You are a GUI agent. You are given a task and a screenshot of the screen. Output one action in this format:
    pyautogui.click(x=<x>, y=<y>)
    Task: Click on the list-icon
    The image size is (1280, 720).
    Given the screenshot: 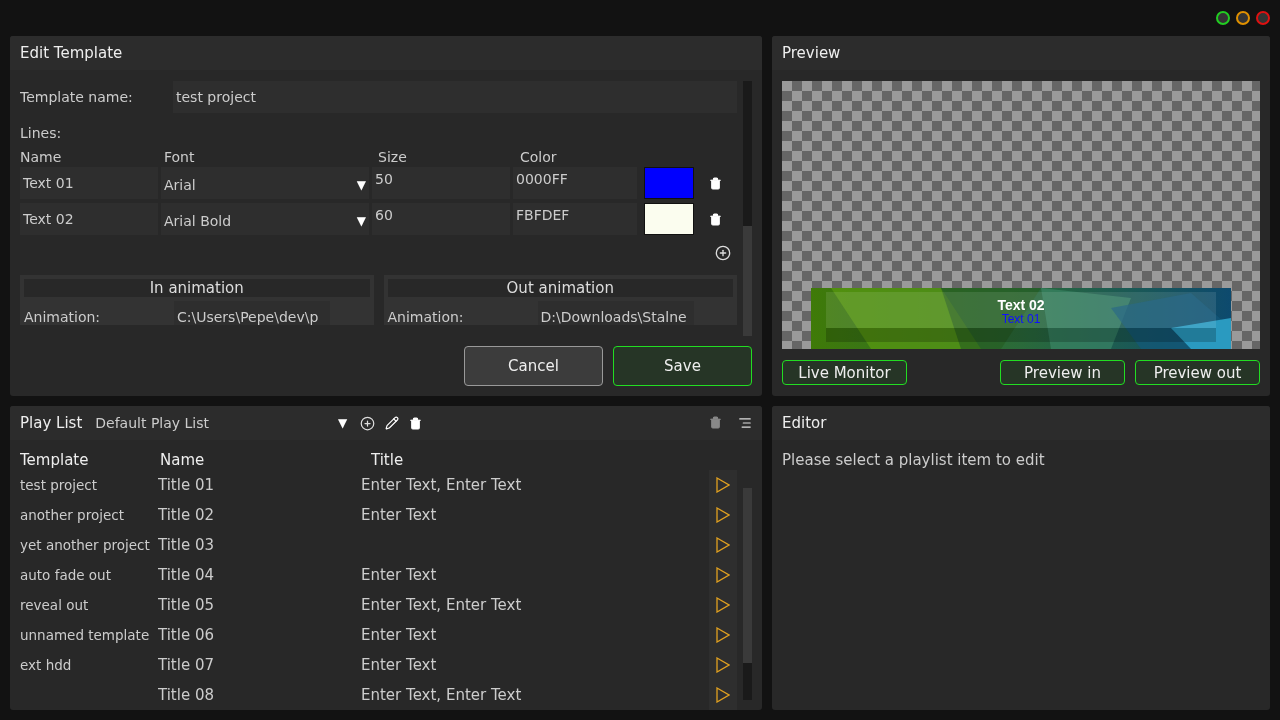 What is the action you would take?
    pyautogui.click(x=745, y=423)
    